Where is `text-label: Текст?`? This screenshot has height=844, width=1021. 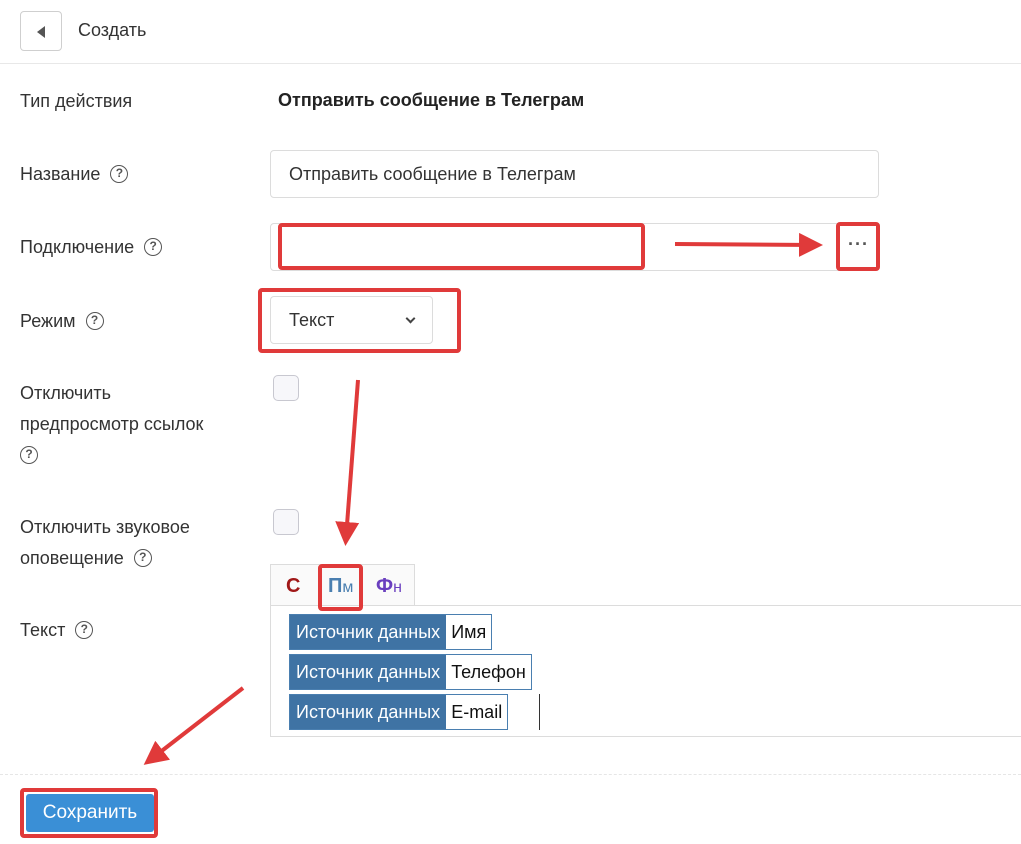 text-label: Текст? is located at coordinates (57, 630).